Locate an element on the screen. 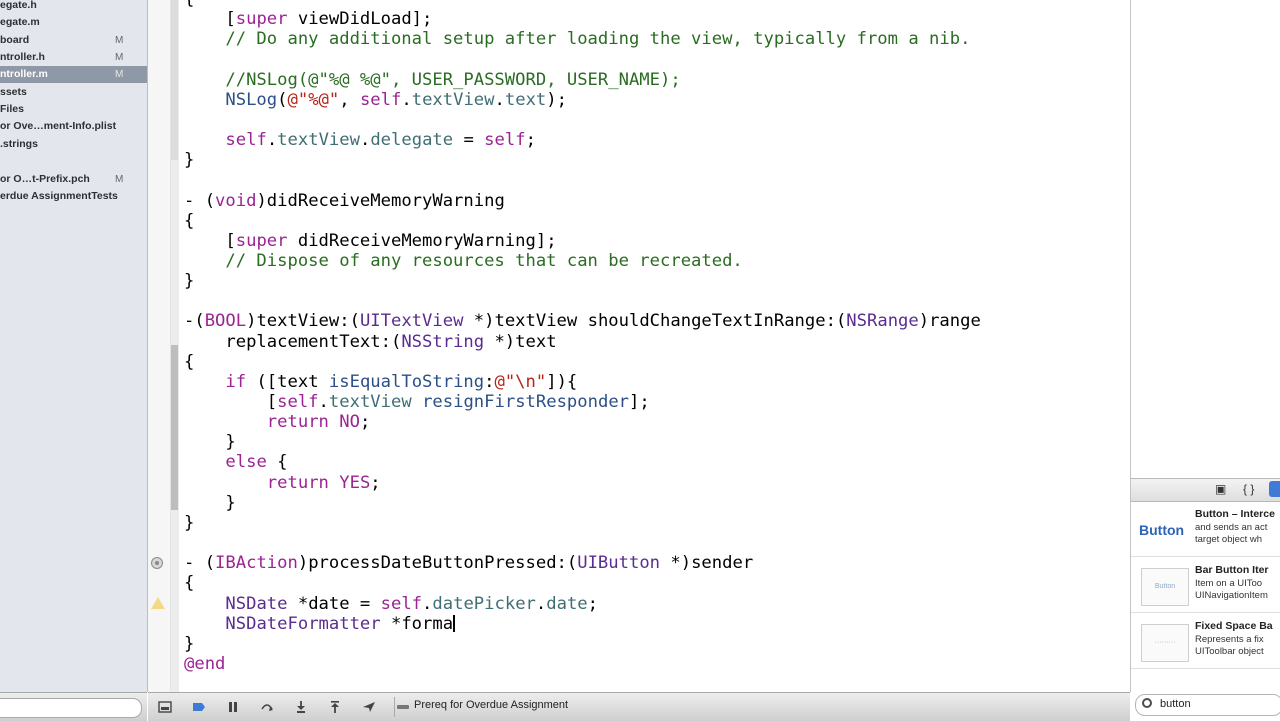  code-token: super is located at coordinates (261, 19).